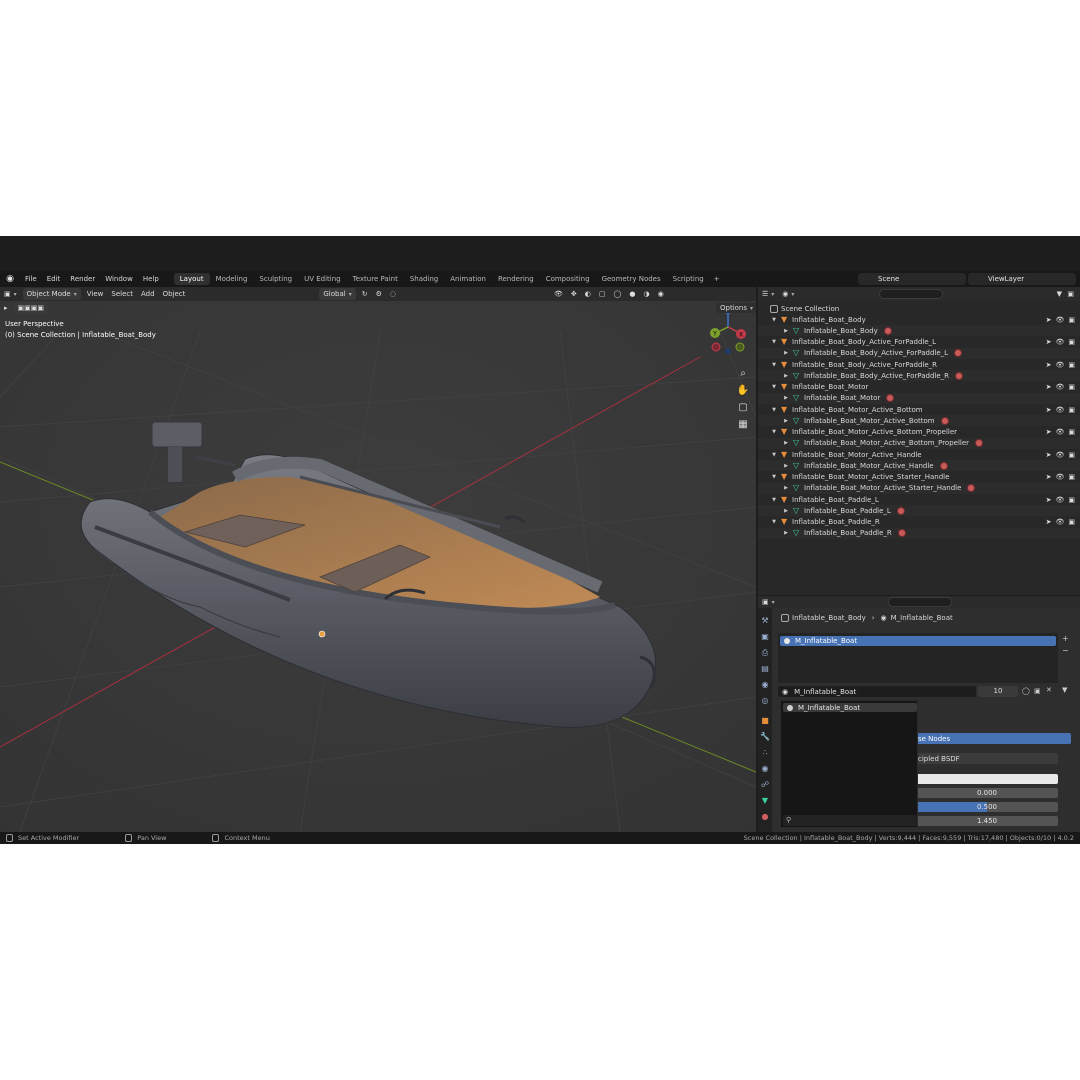 This screenshot has width=1080, height=1080. I want to click on blender-logo-icon: ◉, so click(10, 279).